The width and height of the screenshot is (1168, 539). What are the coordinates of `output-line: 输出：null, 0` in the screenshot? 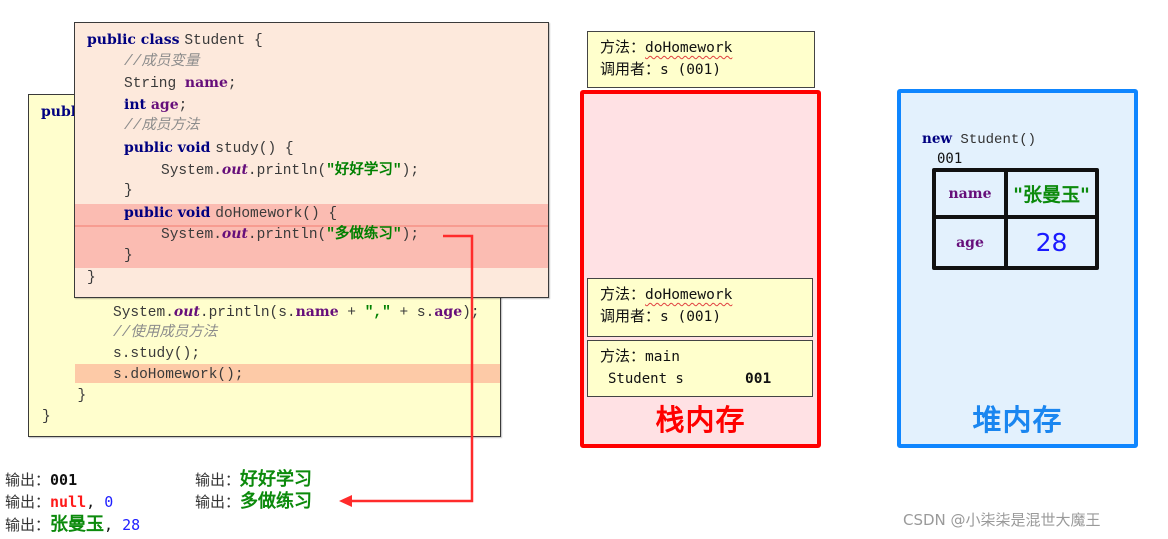 It's located at (59, 502).